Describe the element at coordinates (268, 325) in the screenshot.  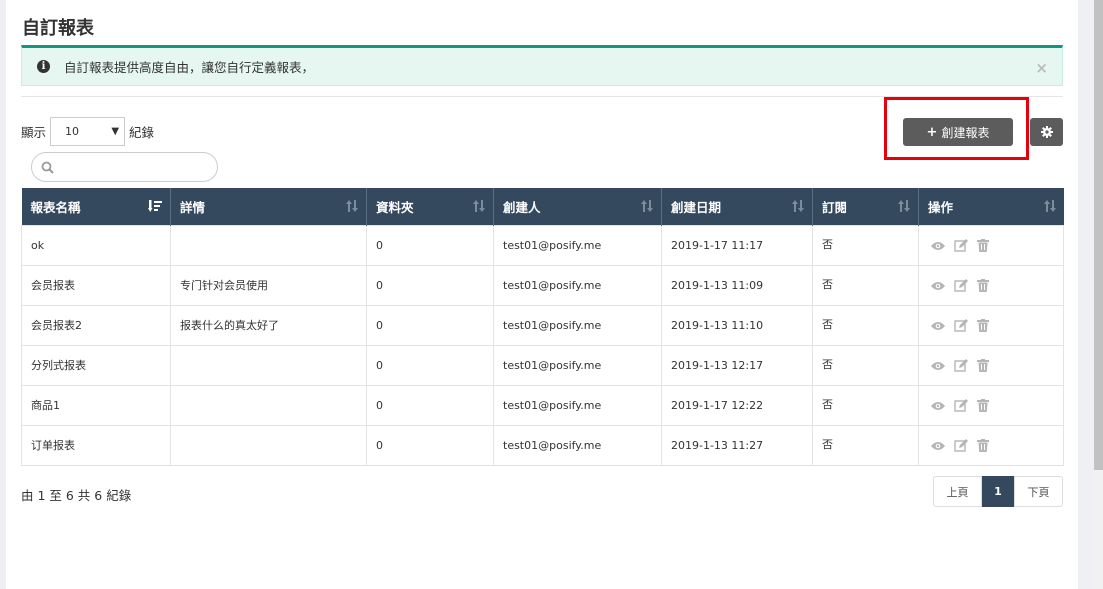
I see `report-detail-cell: 报表什么的真太好了` at that location.